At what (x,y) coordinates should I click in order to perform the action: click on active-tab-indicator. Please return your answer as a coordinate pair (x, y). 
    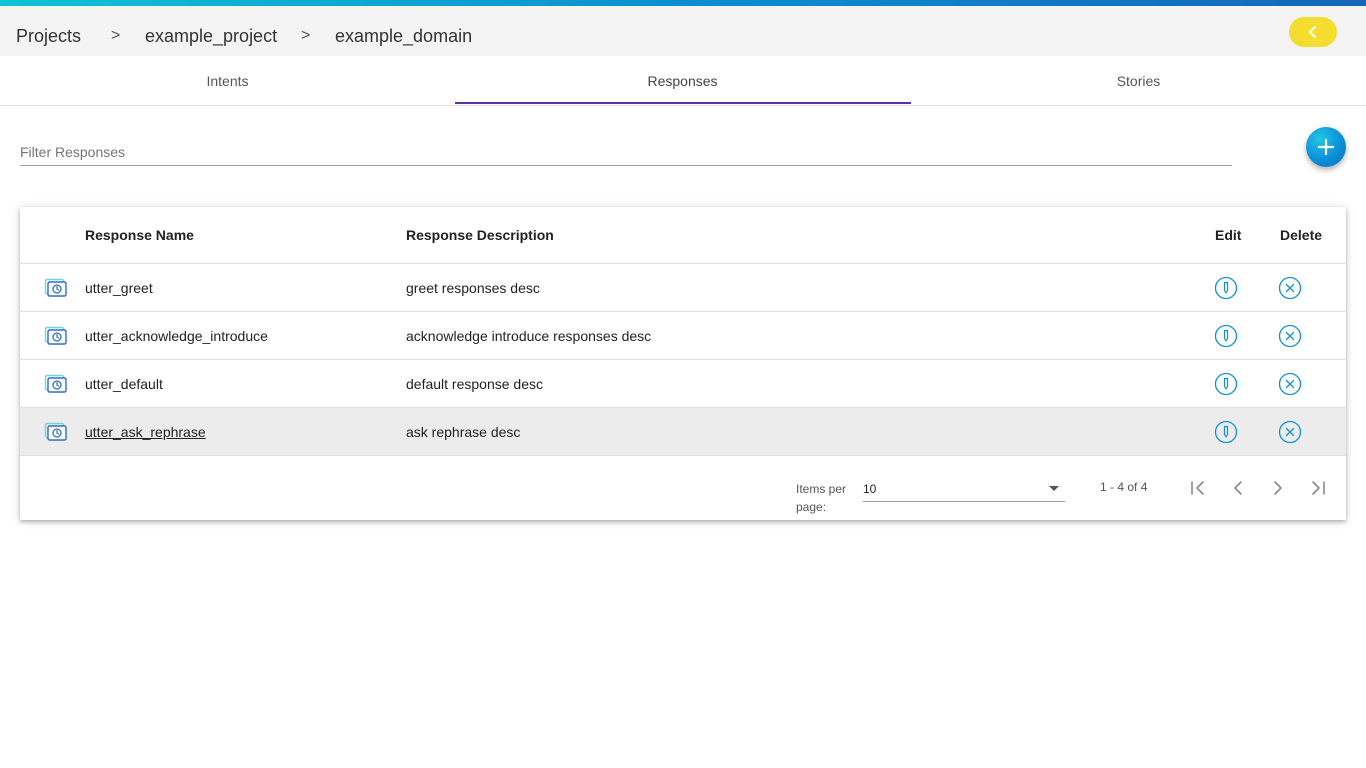
    Looking at the image, I should click on (683, 103).